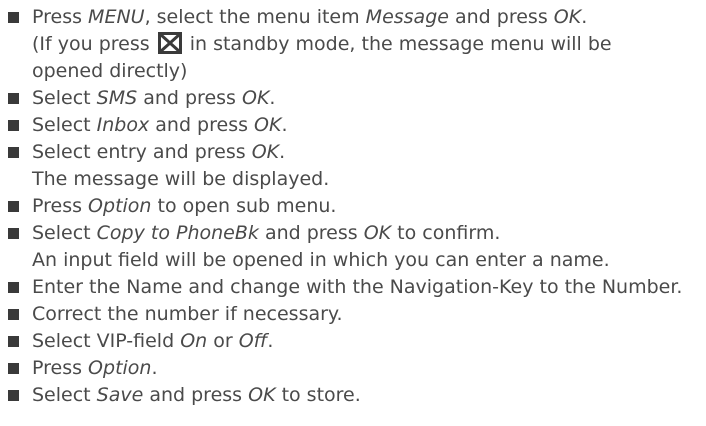 The image size is (706, 426). I want to click on step-text: , select the menu item, so click(255, 17).